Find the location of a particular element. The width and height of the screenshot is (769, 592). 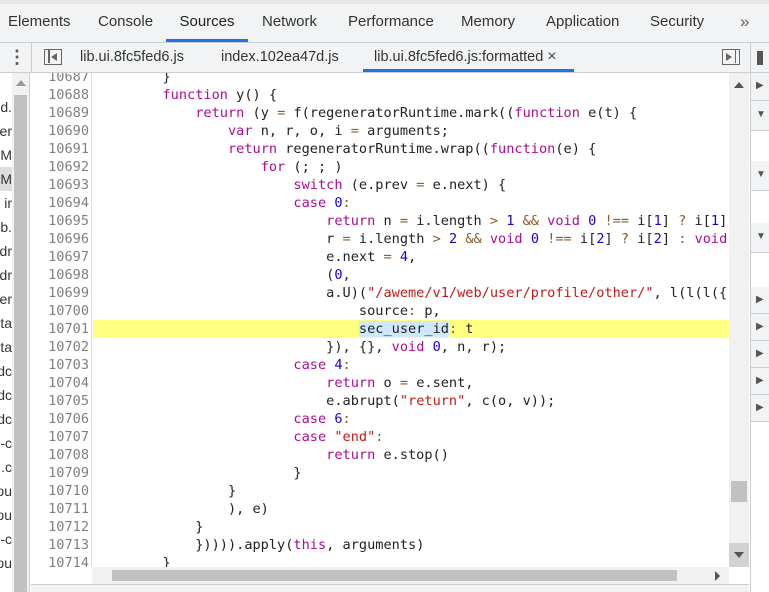

navigator-file-item: .b is located at coordinates (6, 227).